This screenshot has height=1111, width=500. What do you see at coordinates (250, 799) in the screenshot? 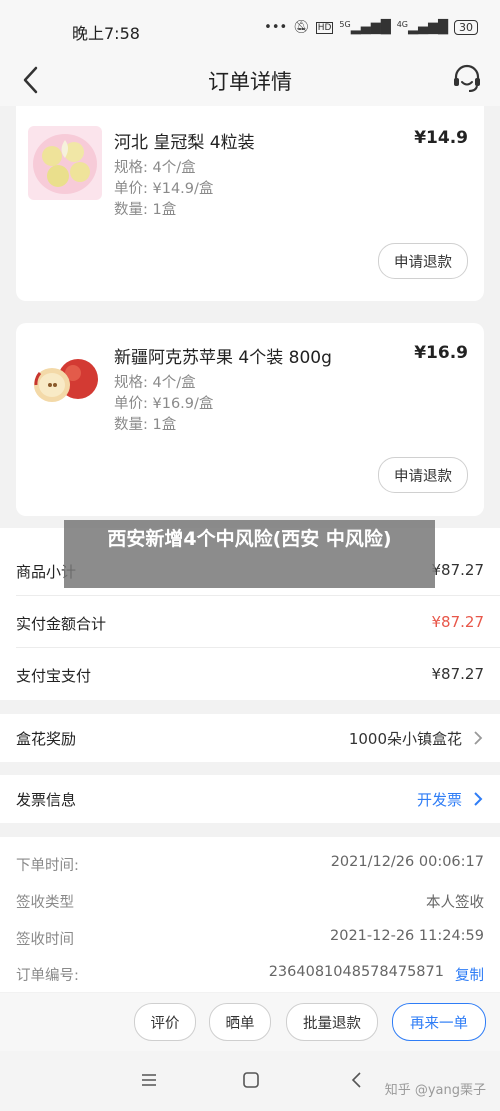
I see `invoice-row: 发票信息 开发票` at bounding box center [250, 799].